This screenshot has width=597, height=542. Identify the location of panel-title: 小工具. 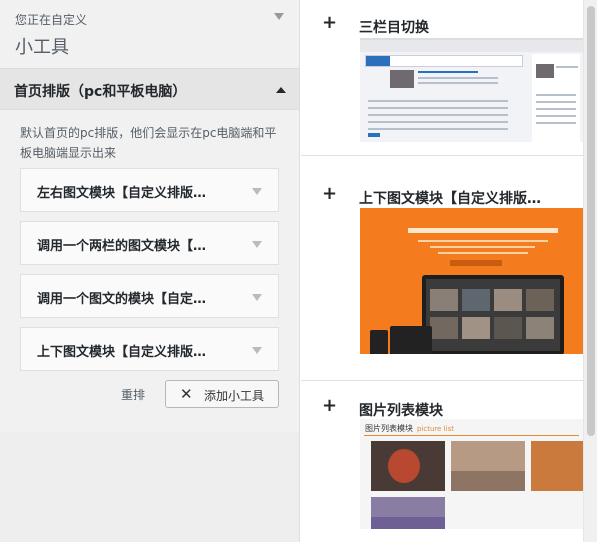
(42, 47).